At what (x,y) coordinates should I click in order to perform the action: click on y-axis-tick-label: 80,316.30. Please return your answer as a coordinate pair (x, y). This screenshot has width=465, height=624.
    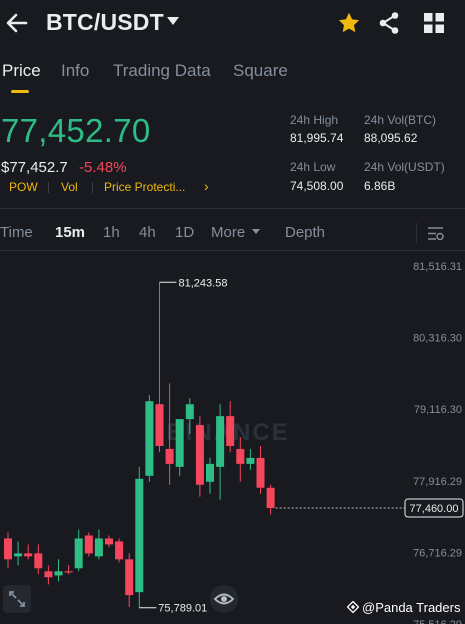
    Looking at the image, I should click on (437, 339).